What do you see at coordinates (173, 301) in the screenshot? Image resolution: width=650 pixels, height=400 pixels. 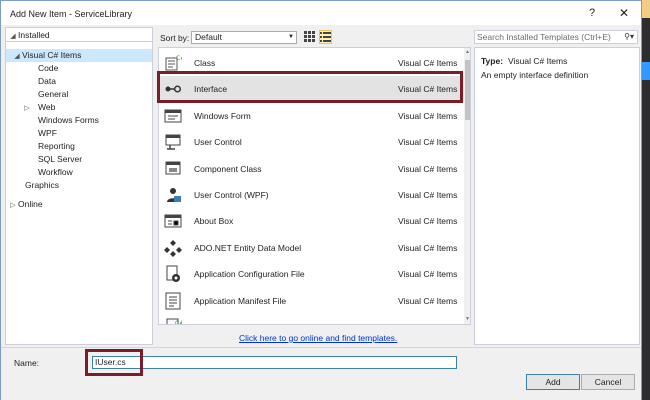 I see `manifest-file-icon` at bounding box center [173, 301].